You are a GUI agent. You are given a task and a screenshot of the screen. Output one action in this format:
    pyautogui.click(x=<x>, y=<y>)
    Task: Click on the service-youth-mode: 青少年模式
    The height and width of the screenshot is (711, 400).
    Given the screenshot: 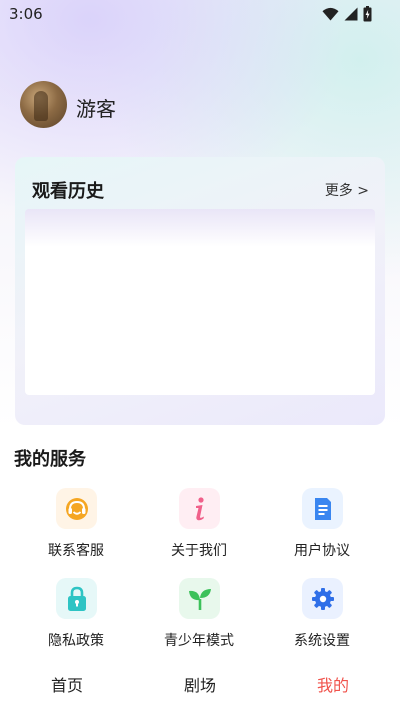 What is the action you would take?
    pyautogui.click(x=199, y=618)
    